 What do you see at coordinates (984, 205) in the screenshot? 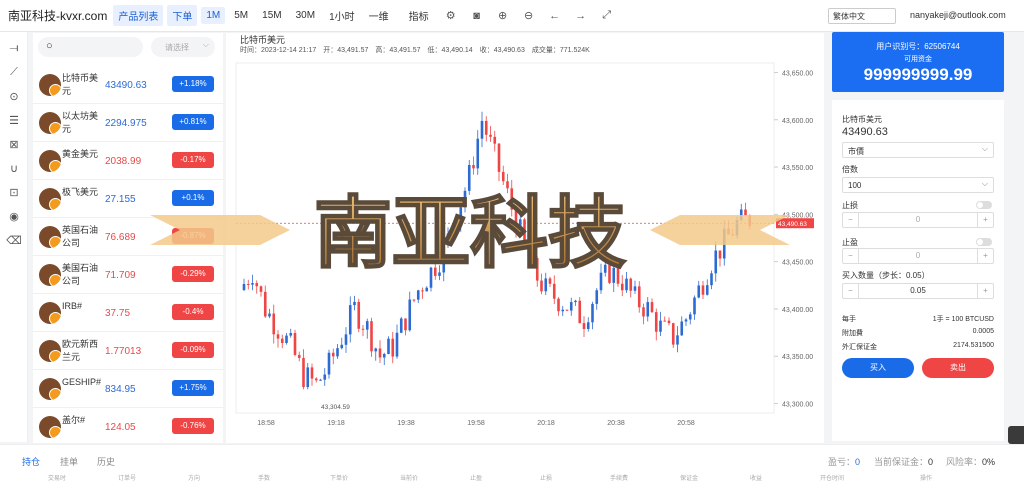
I see `stop-loss-toggle` at bounding box center [984, 205].